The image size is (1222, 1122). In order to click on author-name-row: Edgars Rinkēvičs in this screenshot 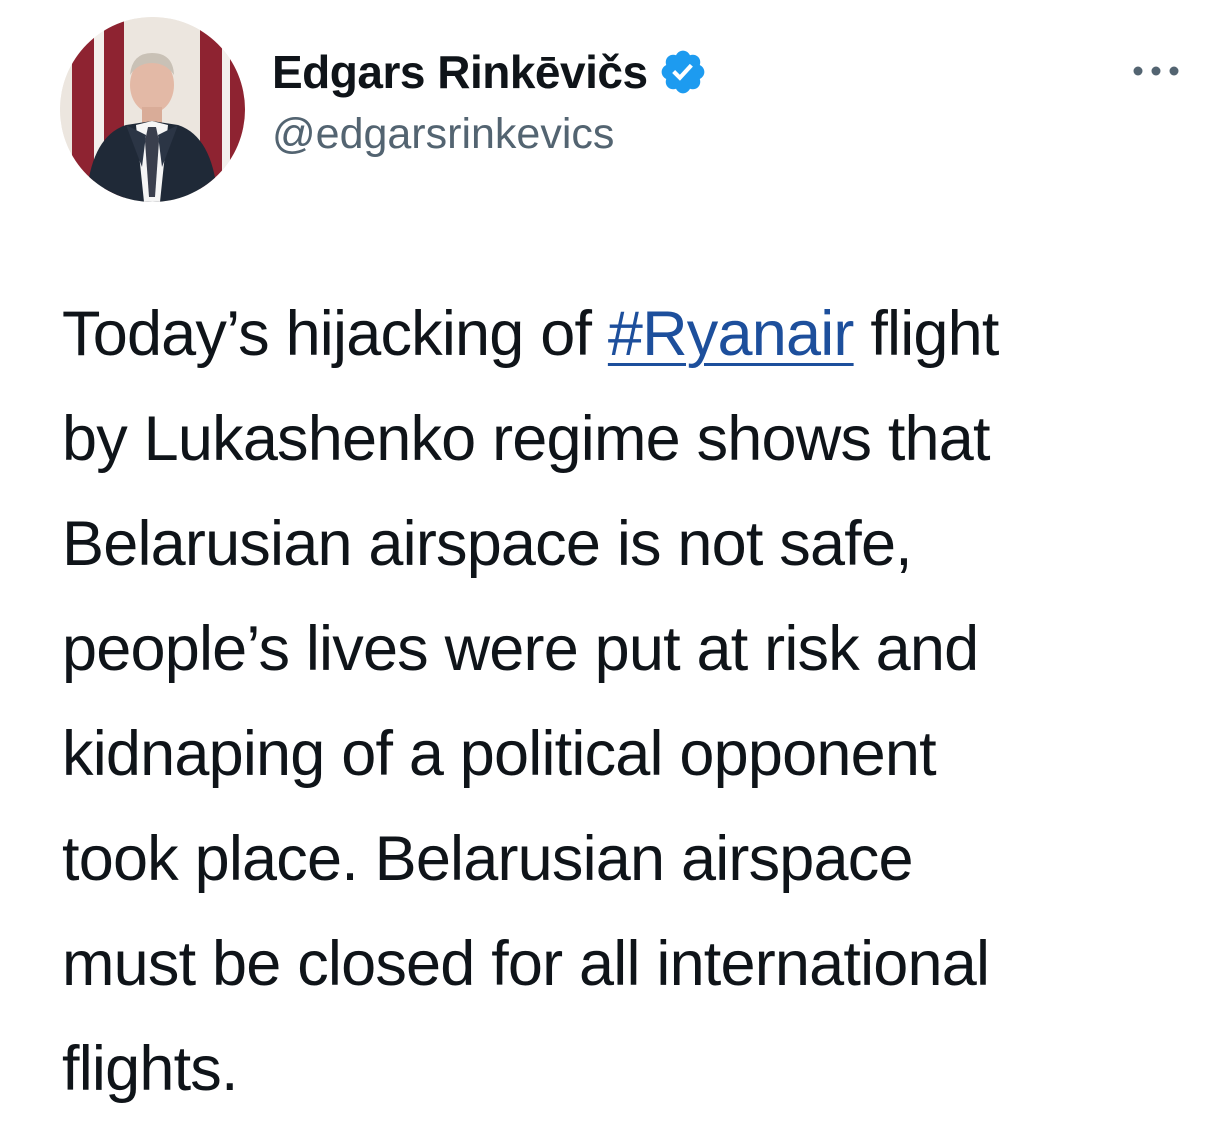, I will do `click(490, 72)`.